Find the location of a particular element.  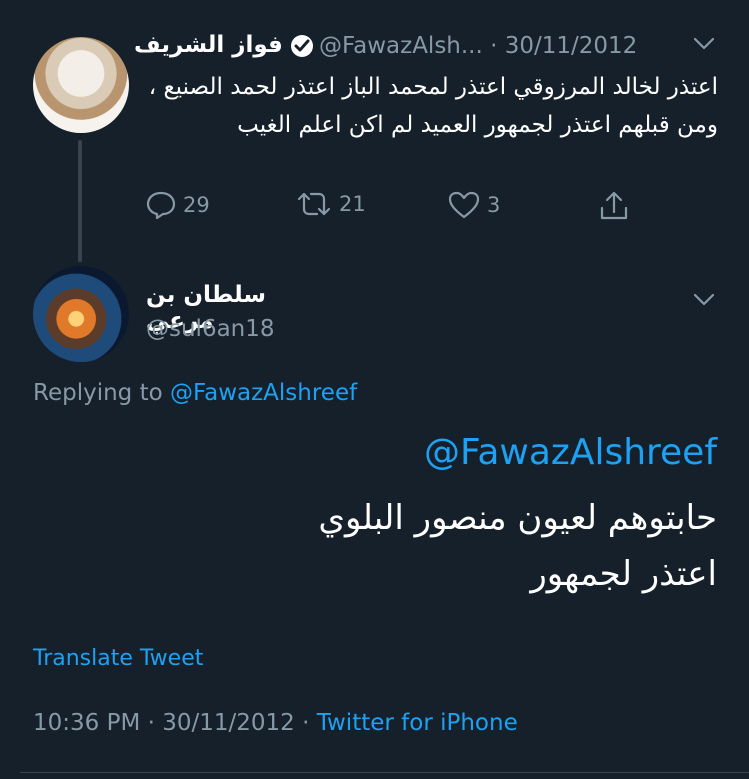

divider is located at coordinates (384, 772).